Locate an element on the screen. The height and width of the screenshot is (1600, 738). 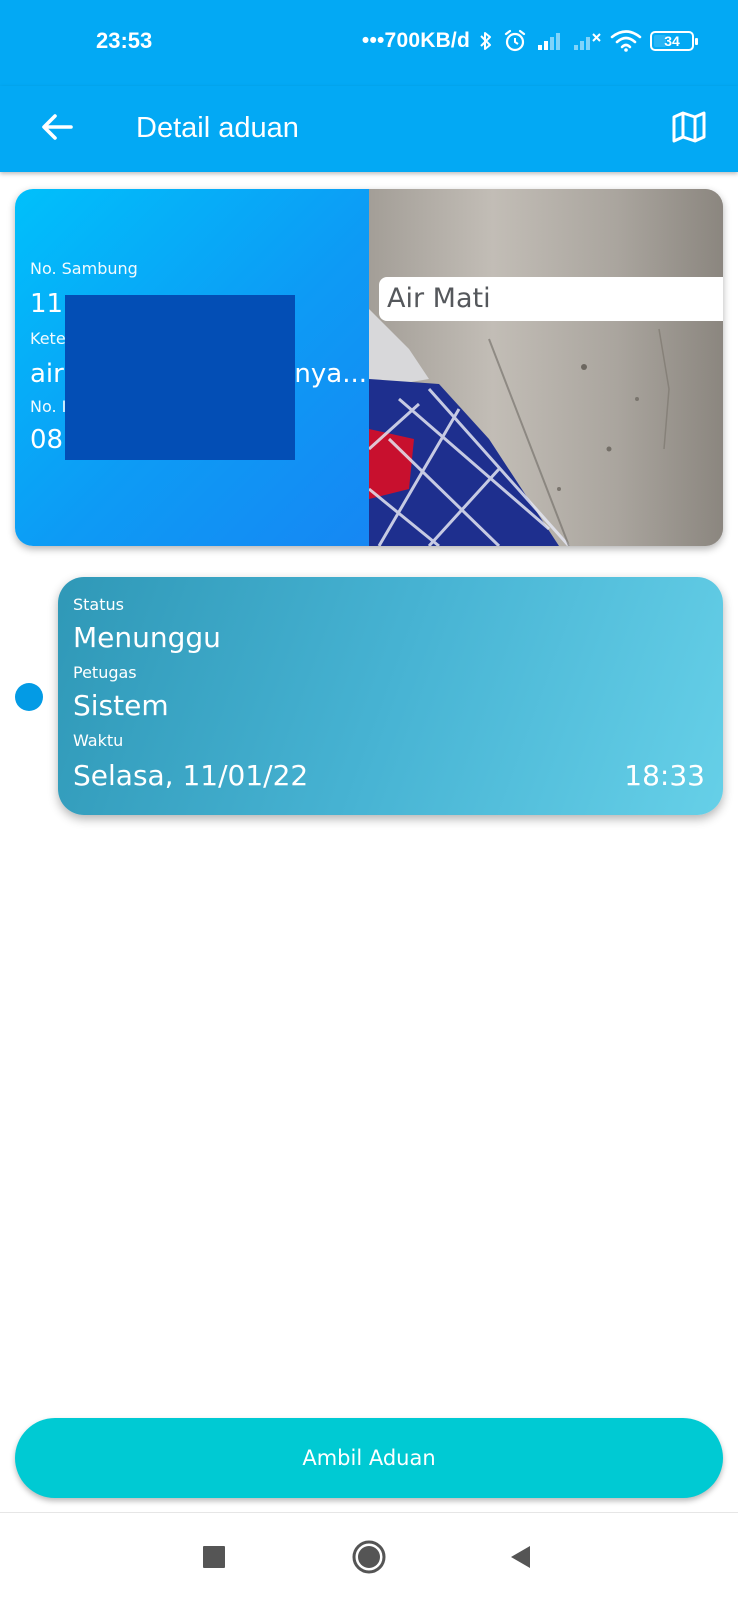
phone-label: No. I is located at coordinates (48, 406).